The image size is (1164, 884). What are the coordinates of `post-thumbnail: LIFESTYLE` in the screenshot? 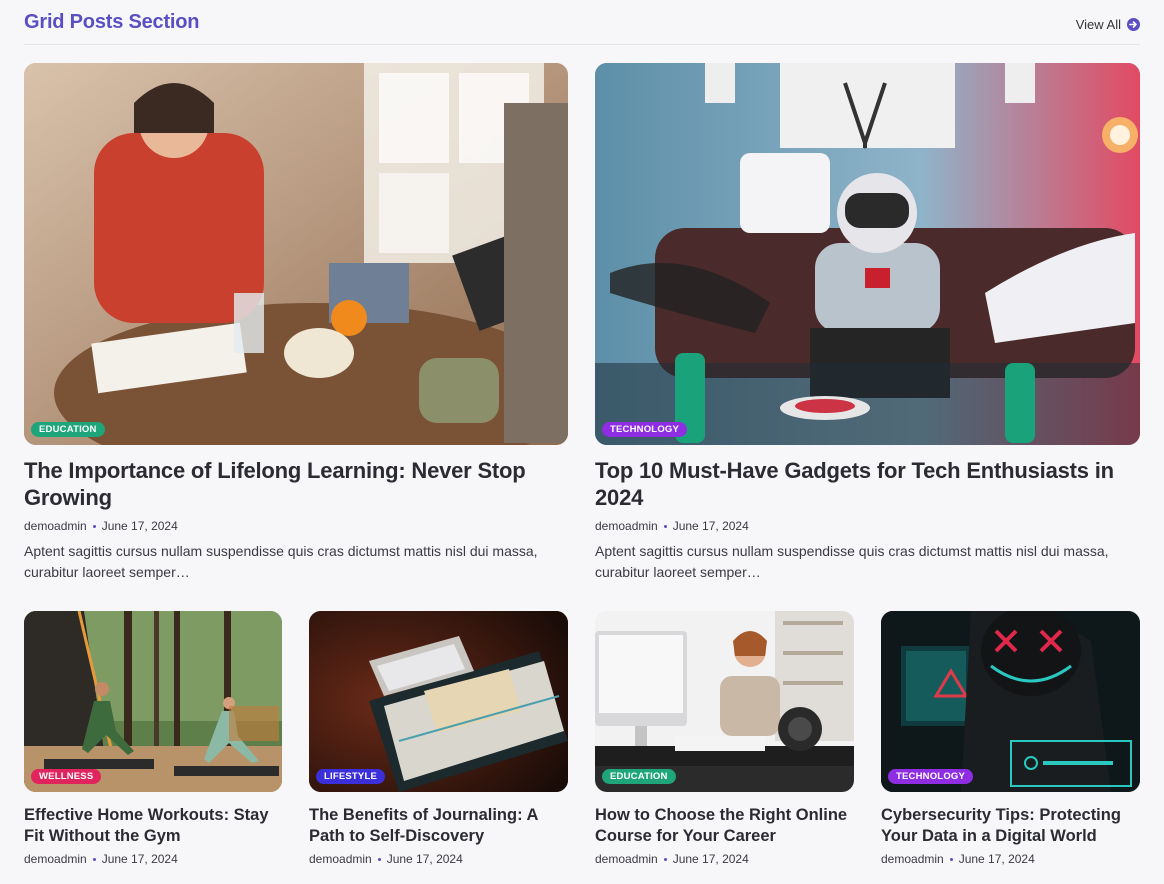 It's located at (438, 701).